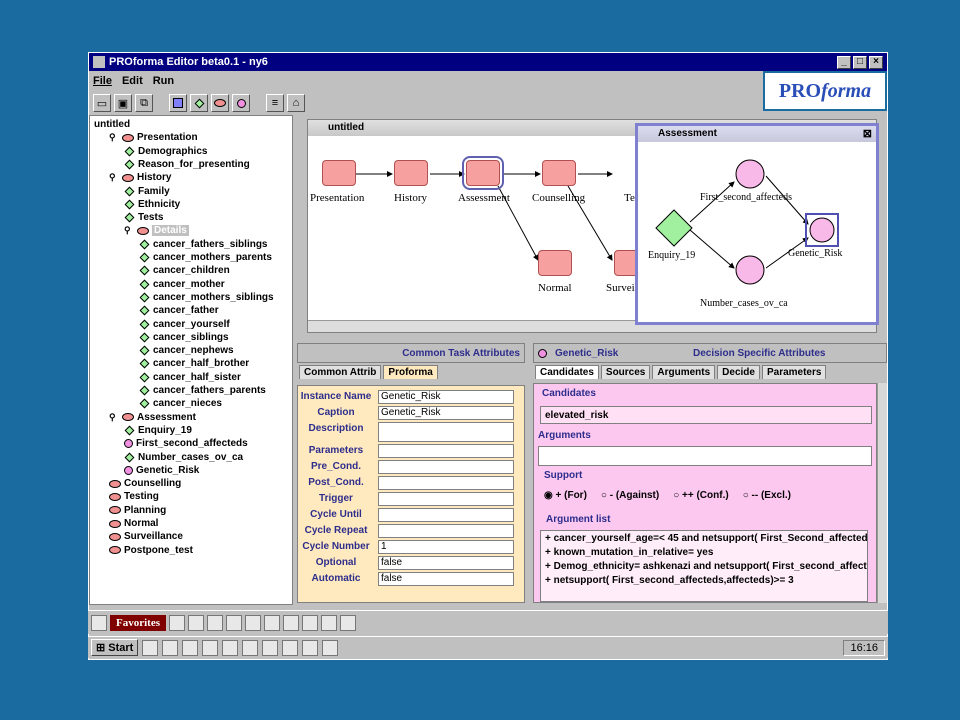  Describe the element at coordinates (158, 430) in the screenshot. I see `tree-item: Enquiry_19` at that location.